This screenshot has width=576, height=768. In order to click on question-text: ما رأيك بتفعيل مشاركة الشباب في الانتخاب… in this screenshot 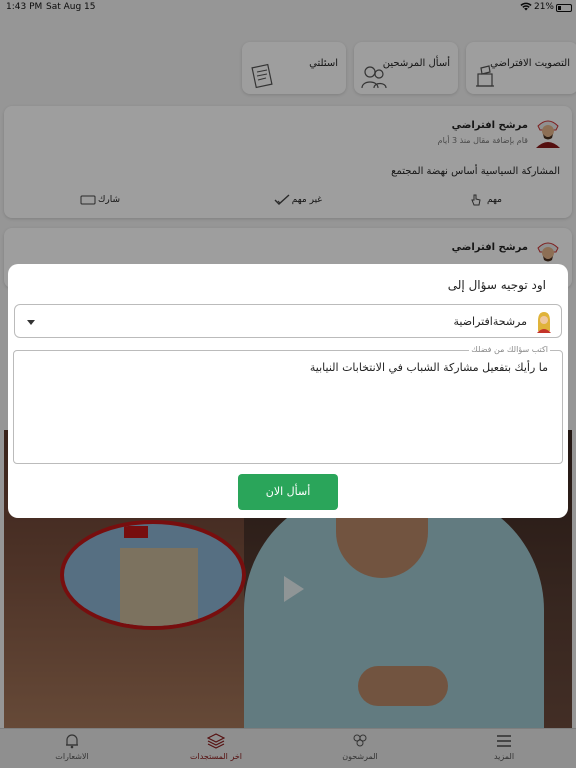, I will do `click(428, 367)`.